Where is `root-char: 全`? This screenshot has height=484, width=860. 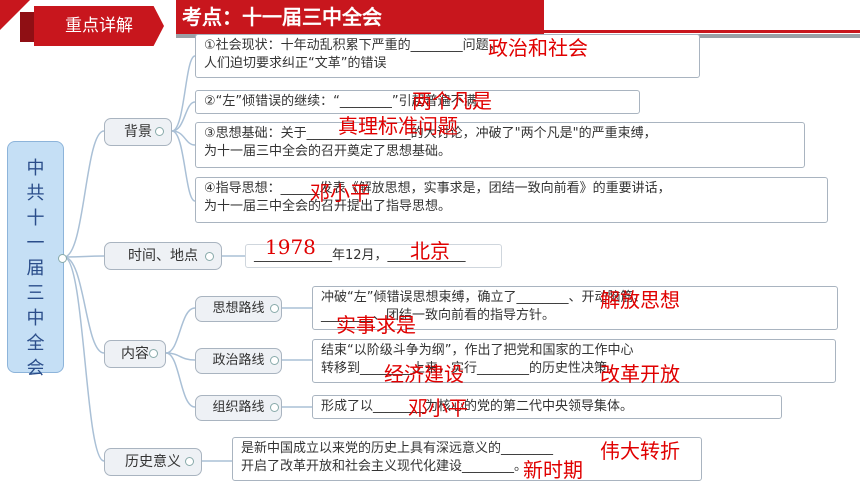
root-char: 全 is located at coordinates (35, 343).